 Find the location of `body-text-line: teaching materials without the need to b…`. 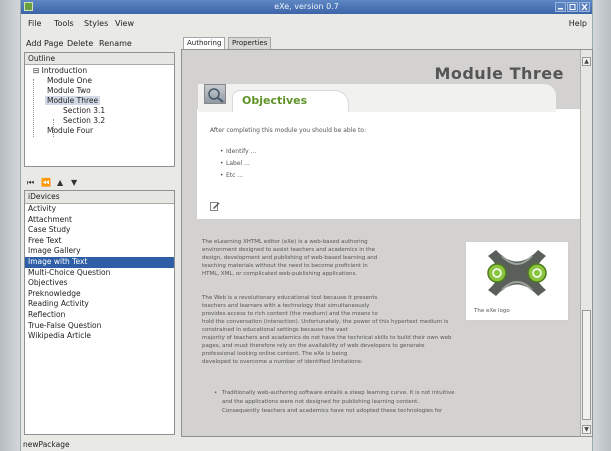

body-text-line: teaching materials without the need to b… is located at coordinates (285, 266).